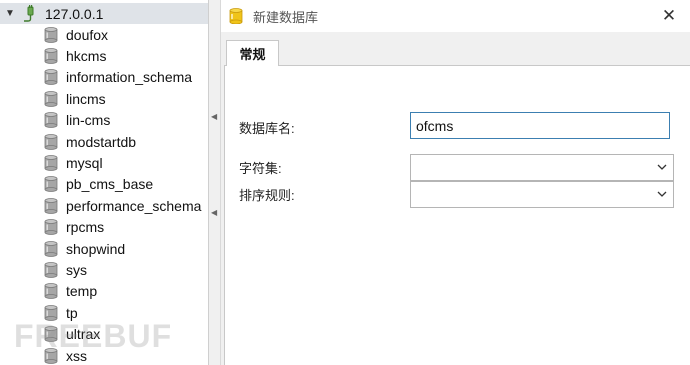 This screenshot has height=365, width=690. I want to click on tree-database-label: temp, so click(82, 291).